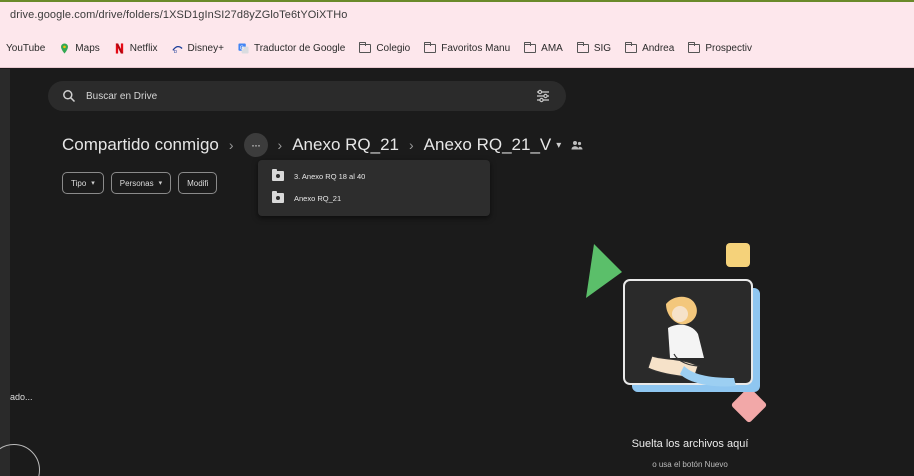 This screenshot has height=476, width=914. I want to click on breadcrumb-more-button: ···, so click(255, 145).